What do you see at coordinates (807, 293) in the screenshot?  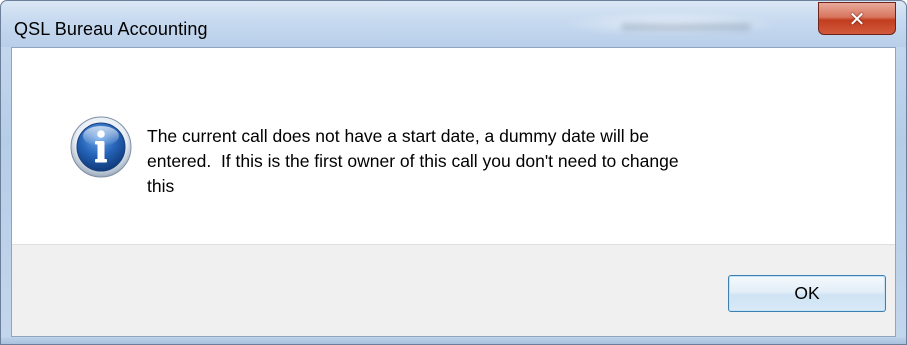 I see `ok-button: OK` at bounding box center [807, 293].